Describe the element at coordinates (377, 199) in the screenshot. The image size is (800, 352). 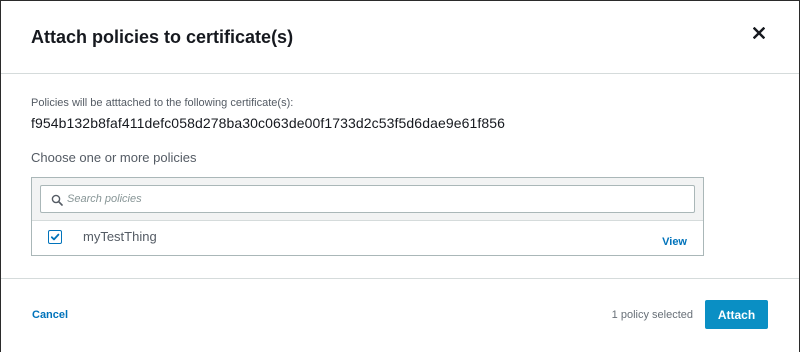
I see `search-input` at that location.